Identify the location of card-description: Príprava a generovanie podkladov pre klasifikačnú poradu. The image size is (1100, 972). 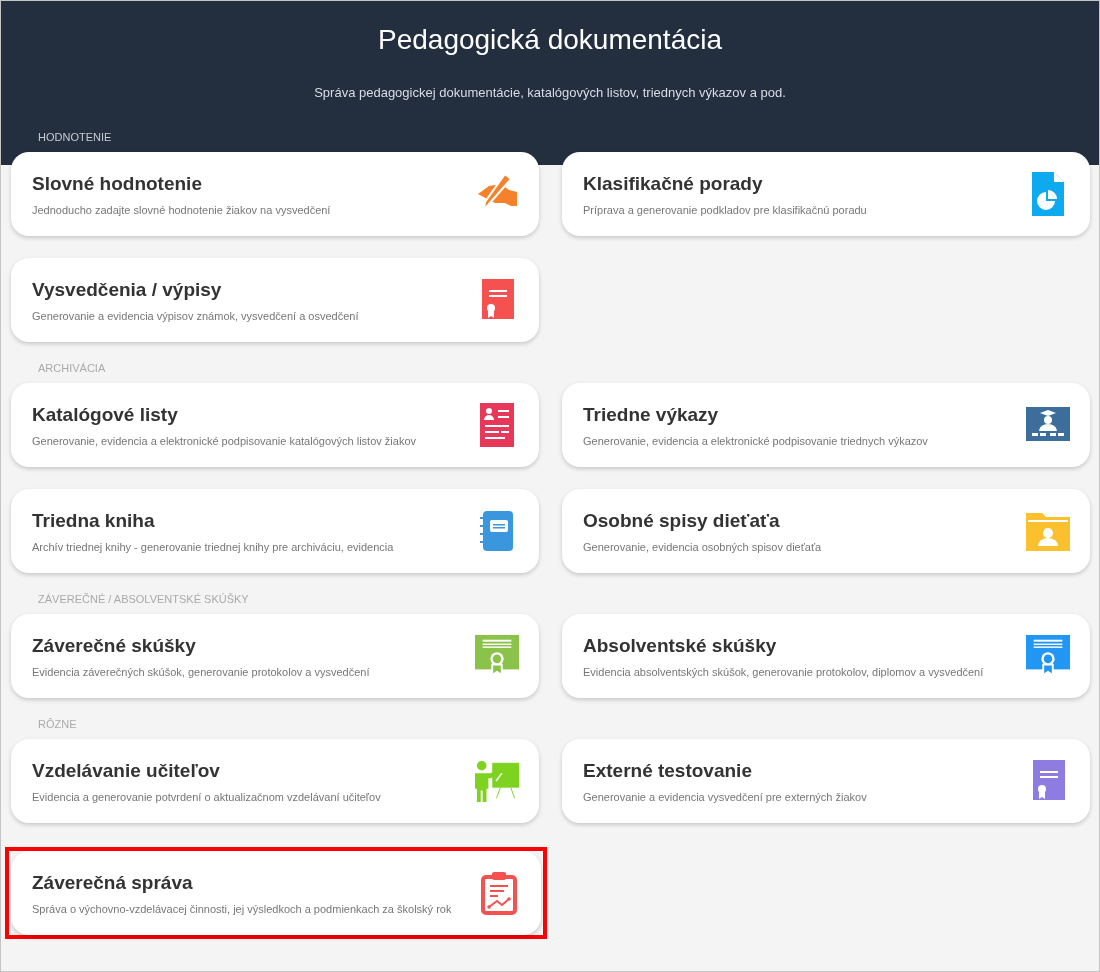
(725, 209).